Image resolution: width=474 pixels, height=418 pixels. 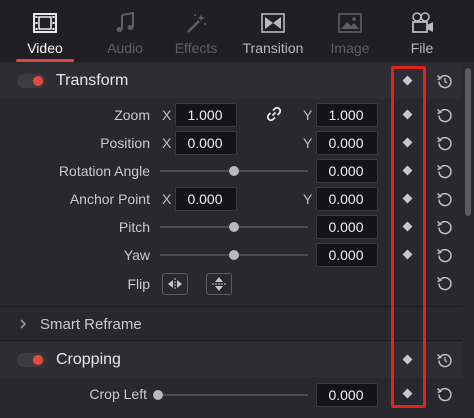 I want to click on anchor-x-field: 0.000, so click(x=206, y=199).